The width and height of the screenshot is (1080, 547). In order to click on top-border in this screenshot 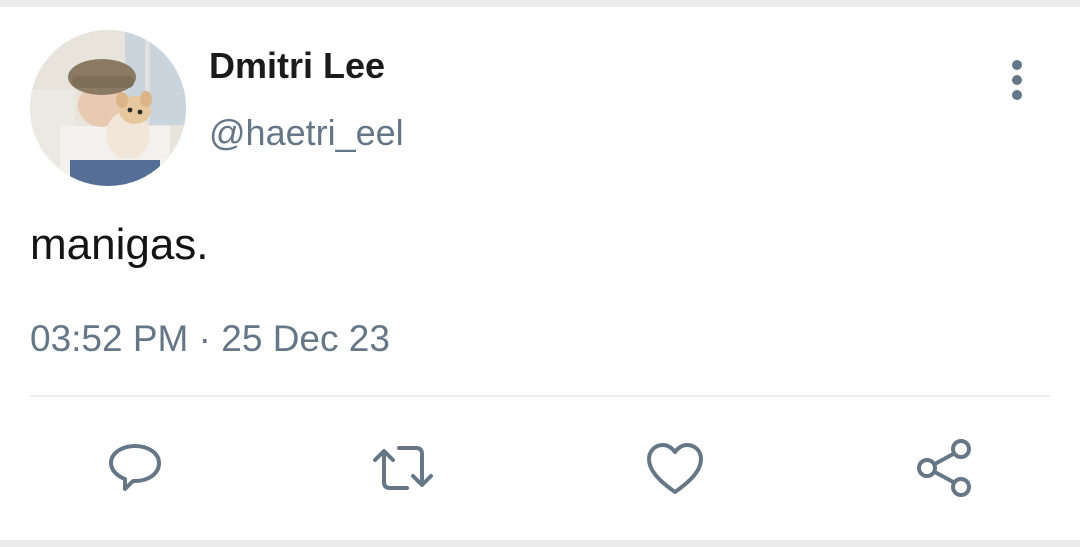, I will do `click(540, 3)`.